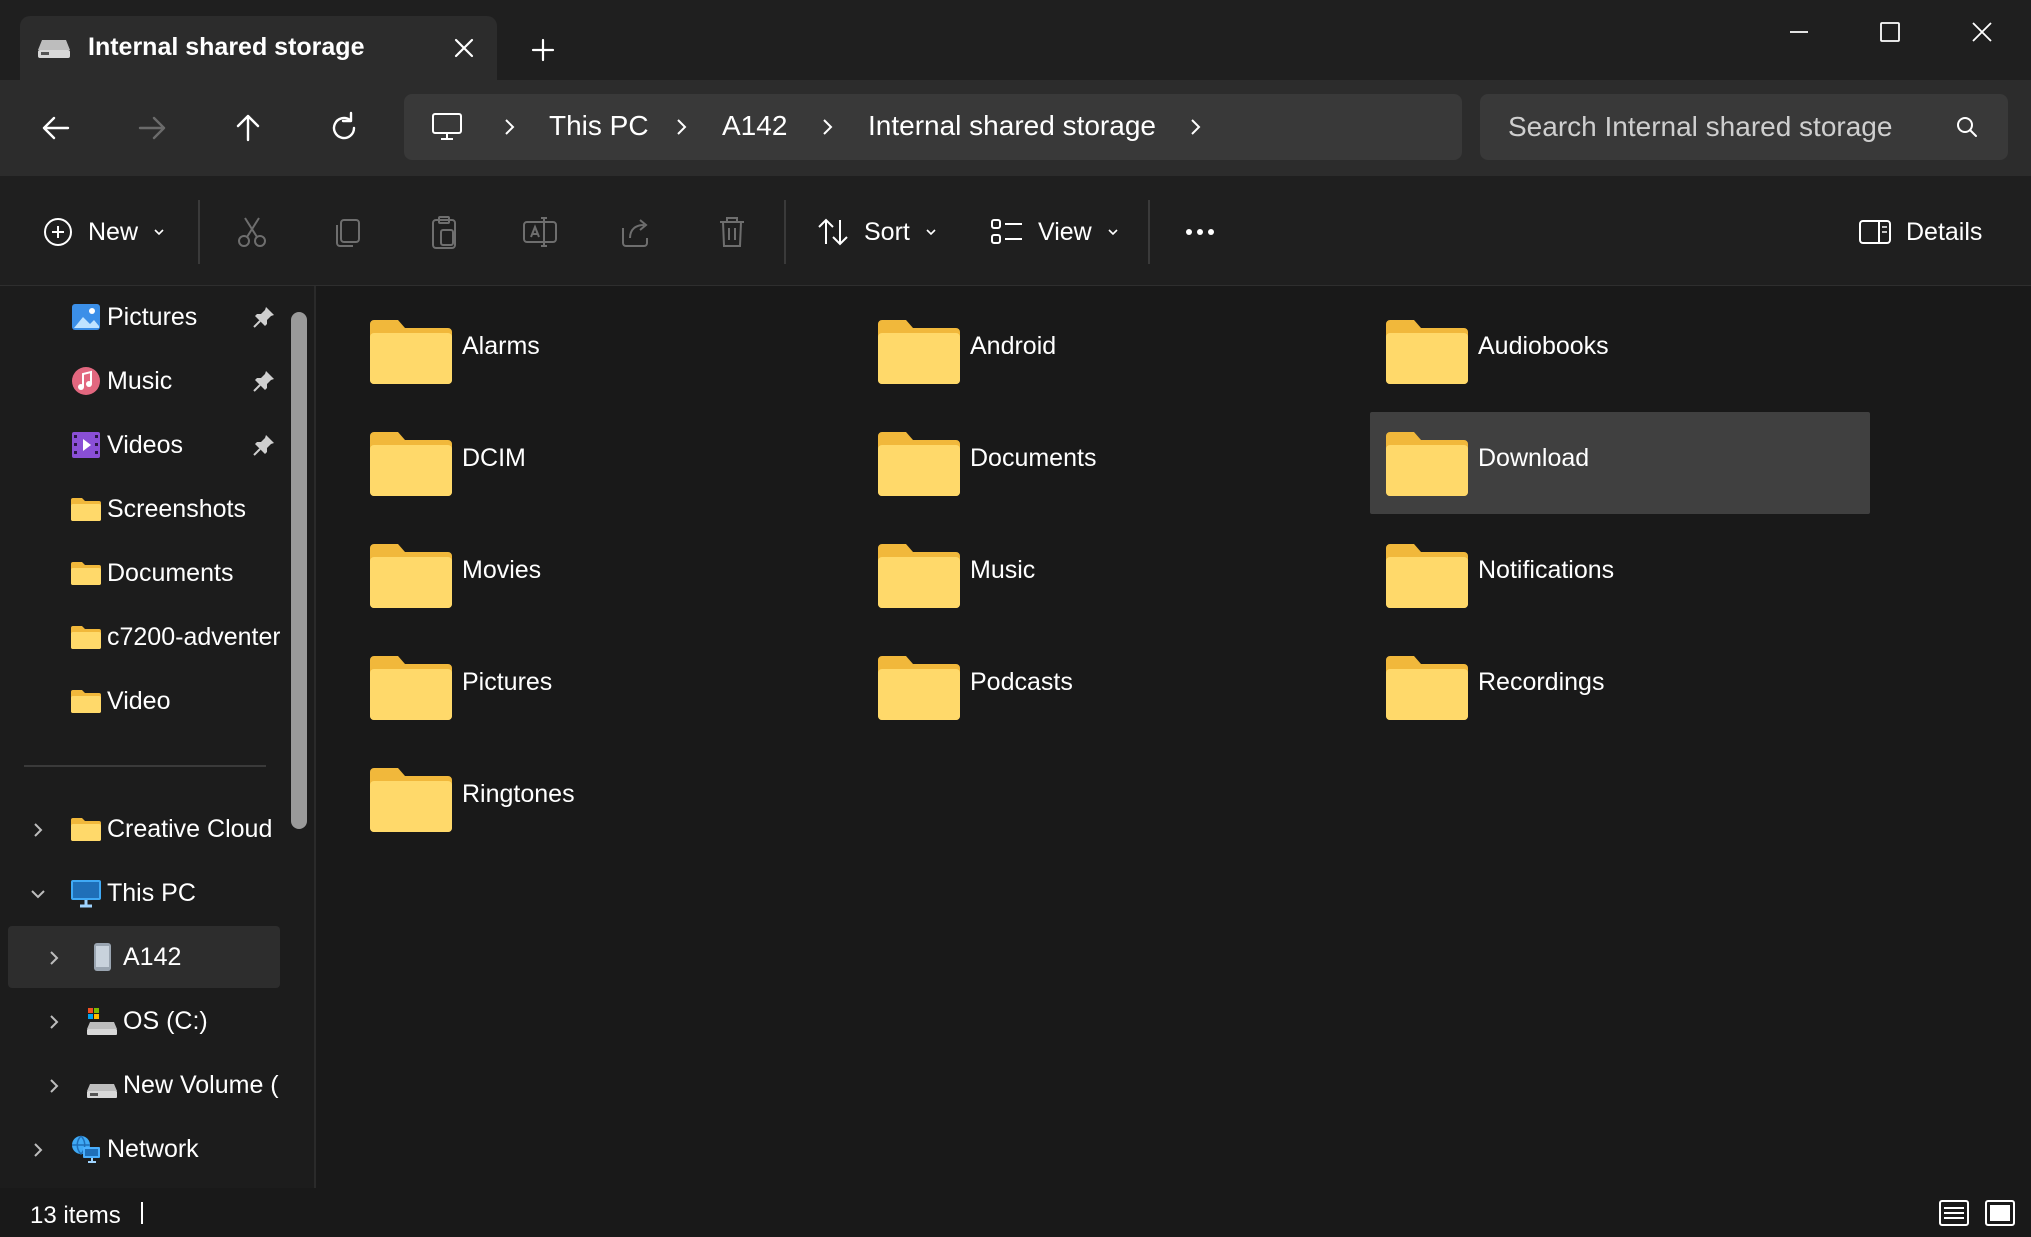 The height and width of the screenshot is (1237, 2031). Describe the element at coordinates (1112, 351) in the screenshot. I see `folder-item: Android` at that location.